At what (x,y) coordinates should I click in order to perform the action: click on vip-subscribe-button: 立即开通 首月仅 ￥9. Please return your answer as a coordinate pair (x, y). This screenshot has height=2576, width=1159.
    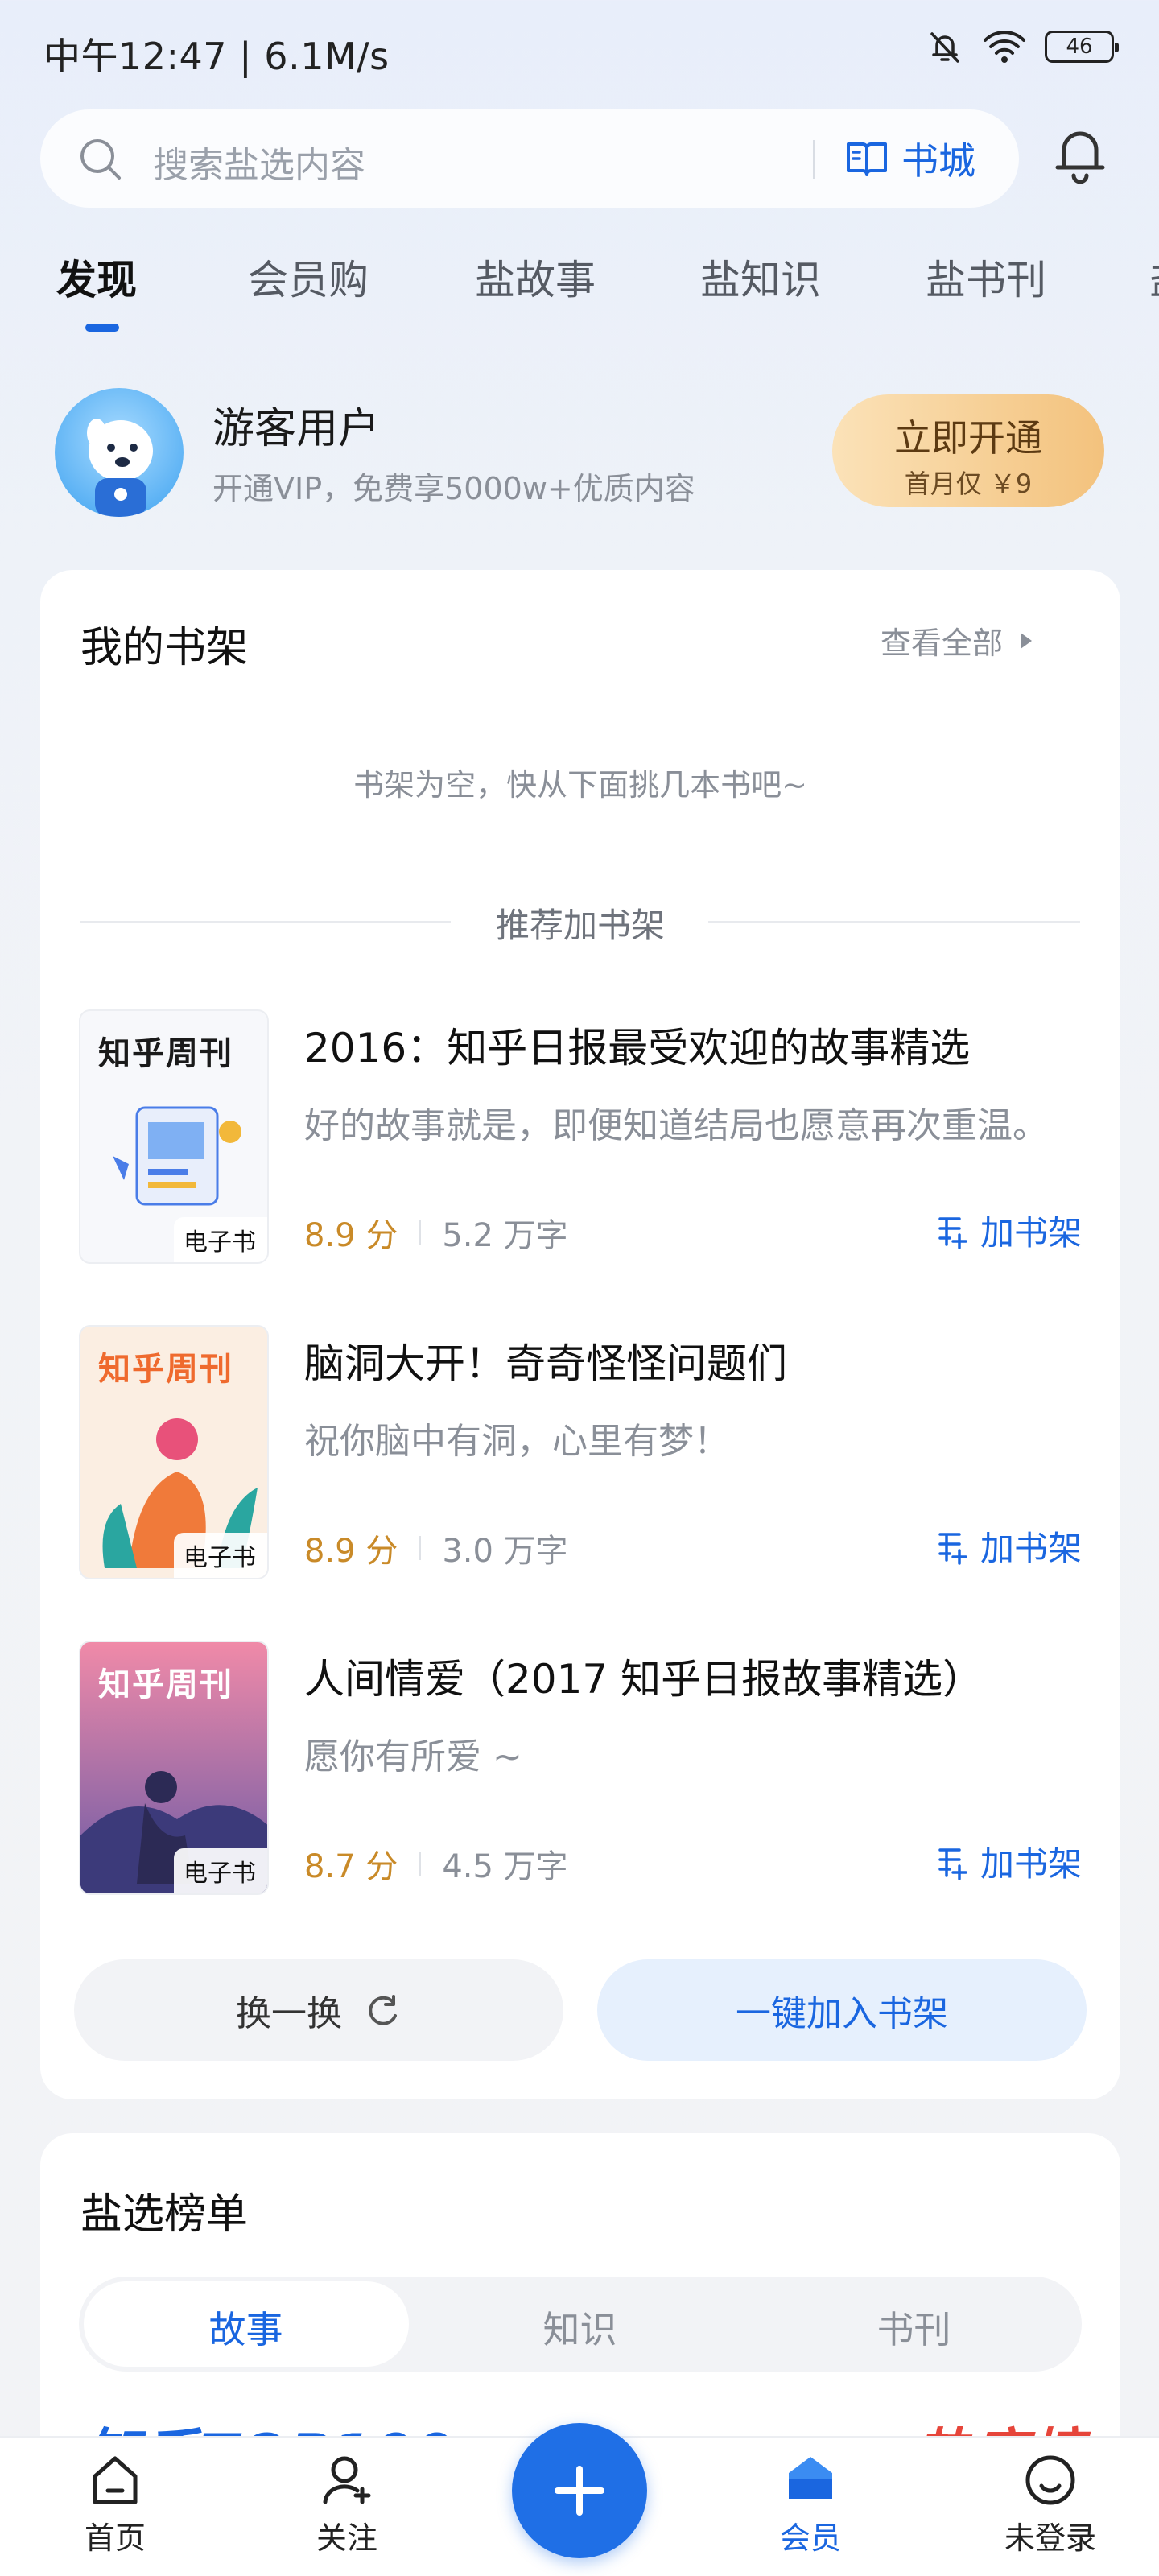
    Looking at the image, I should click on (968, 450).